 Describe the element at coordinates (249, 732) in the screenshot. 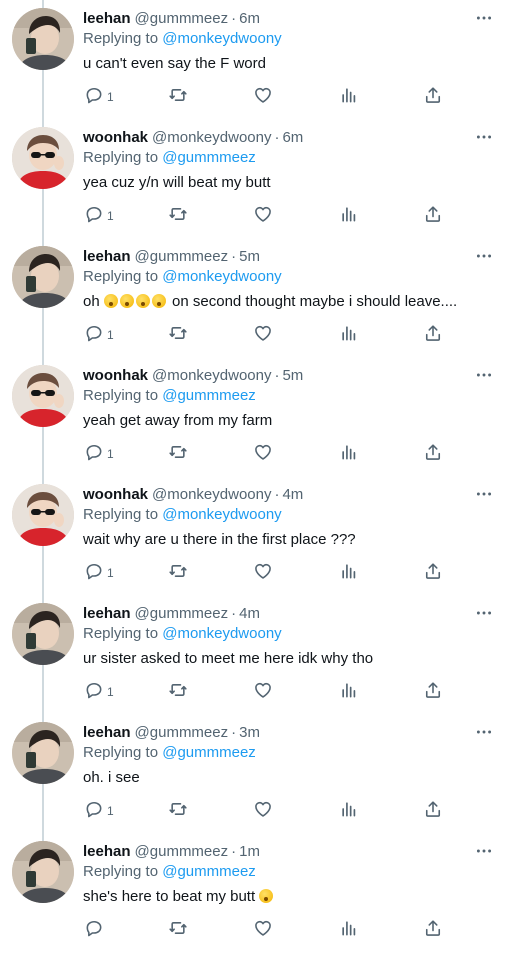

I see `timestamp: 3m` at that location.